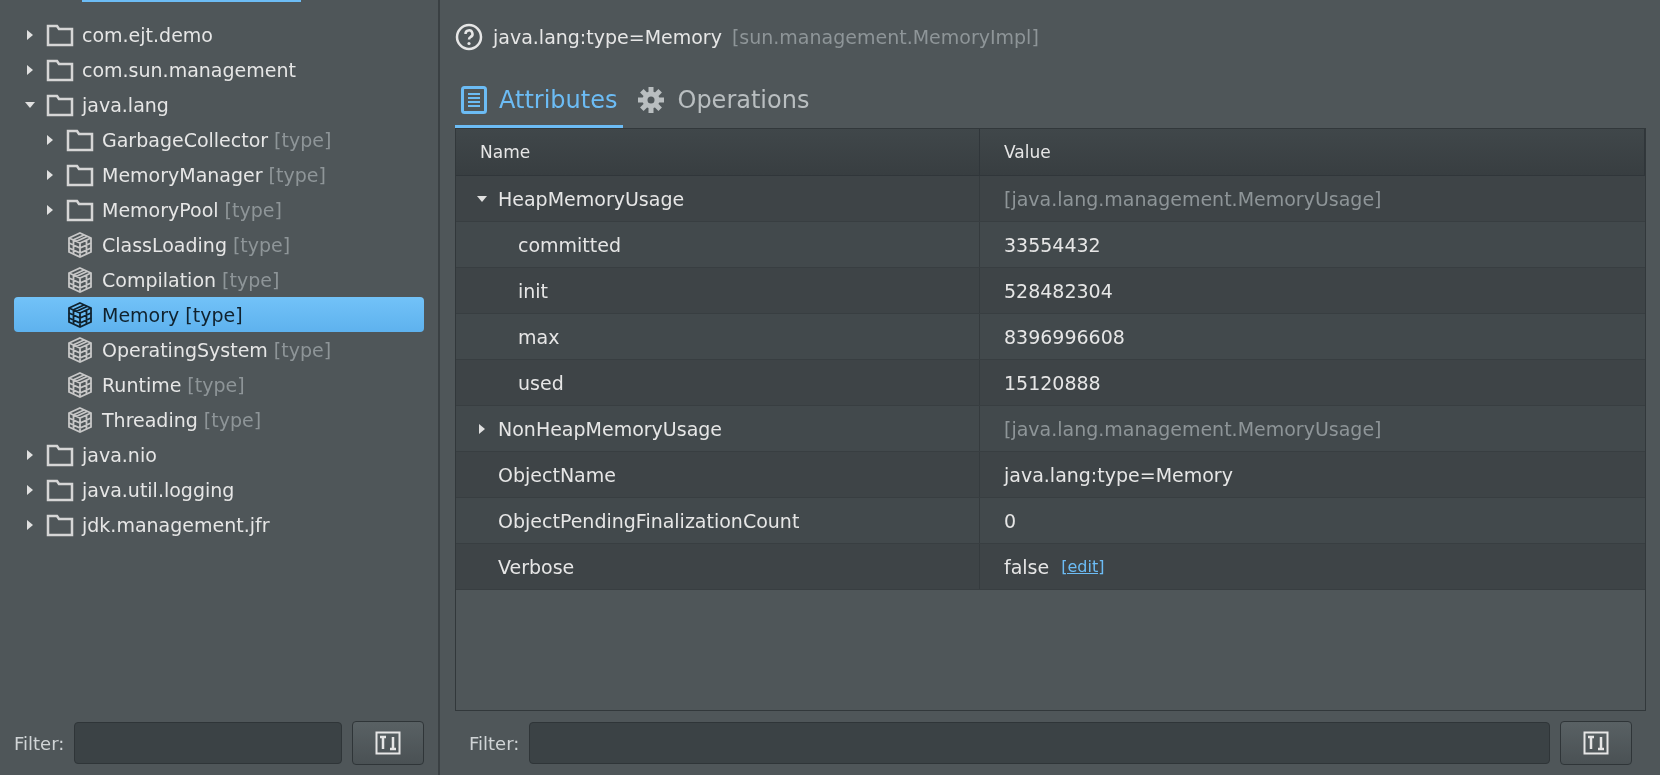  Describe the element at coordinates (182, 174) in the screenshot. I see `tree-item-label: MemoryManager` at that location.